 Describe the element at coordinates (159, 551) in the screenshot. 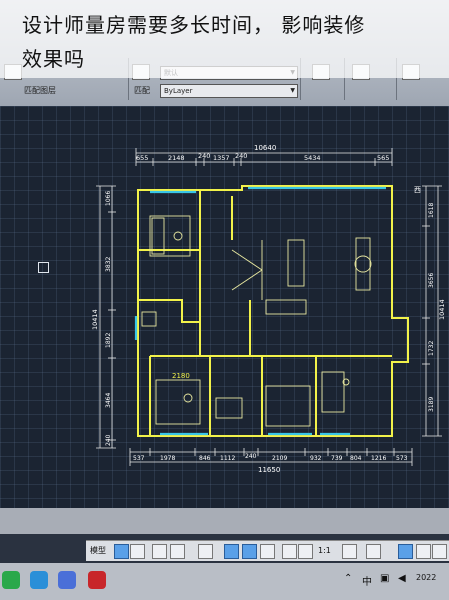

I see `ortho-toggle-icon` at that location.